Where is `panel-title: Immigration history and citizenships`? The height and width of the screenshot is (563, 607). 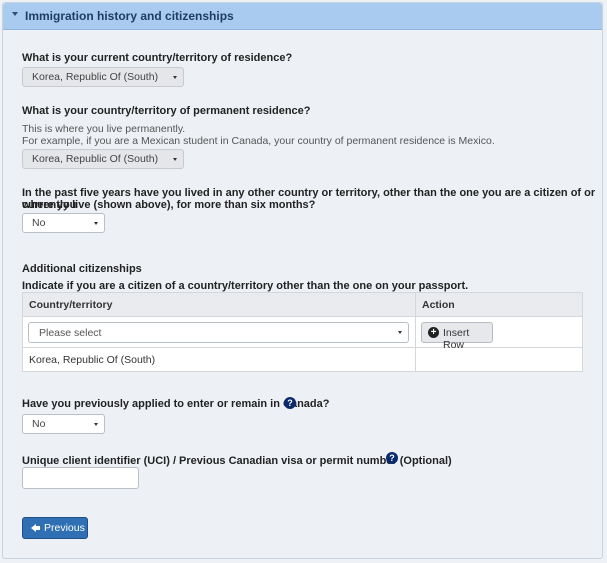
panel-title: Immigration history and citizenships is located at coordinates (129, 16).